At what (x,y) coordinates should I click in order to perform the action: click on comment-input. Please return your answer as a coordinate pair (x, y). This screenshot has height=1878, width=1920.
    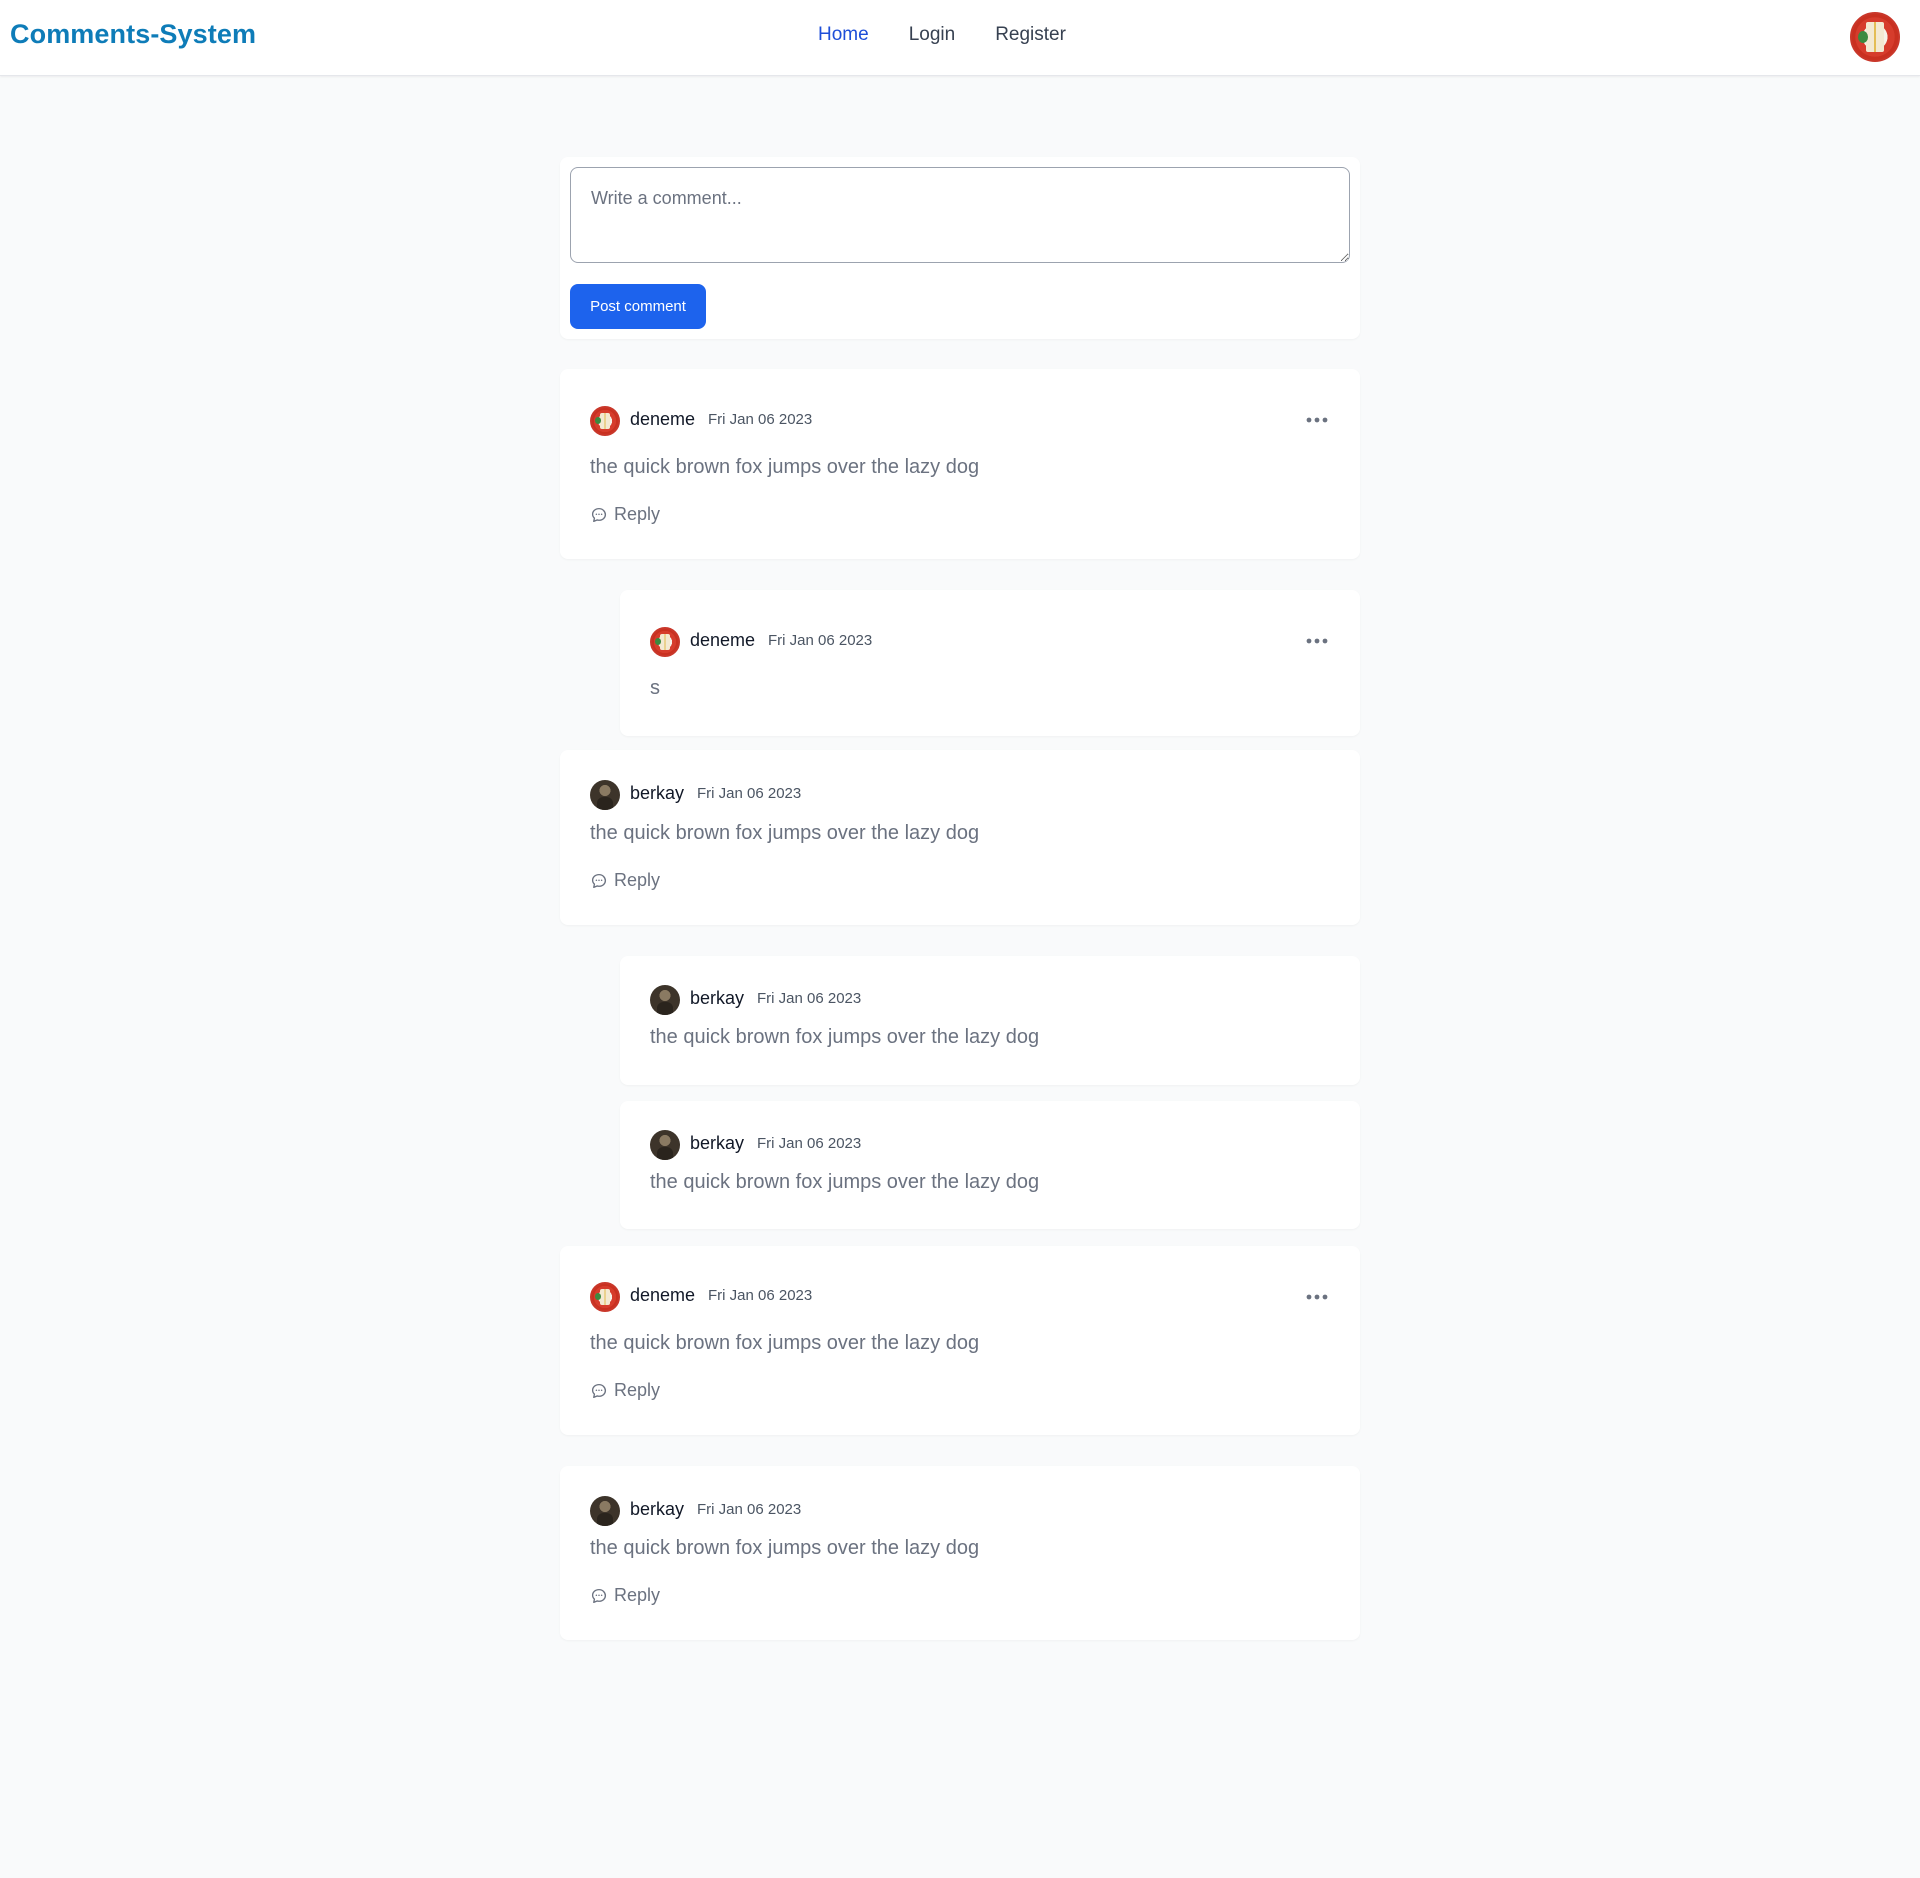
    Looking at the image, I should click on (960, 215).